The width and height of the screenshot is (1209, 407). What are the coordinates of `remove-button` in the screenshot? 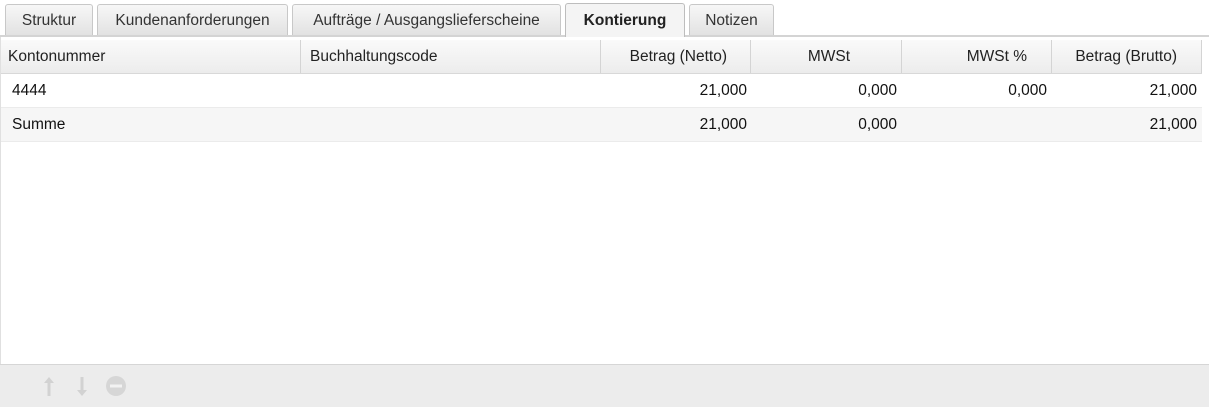 It's located at (116, 386).